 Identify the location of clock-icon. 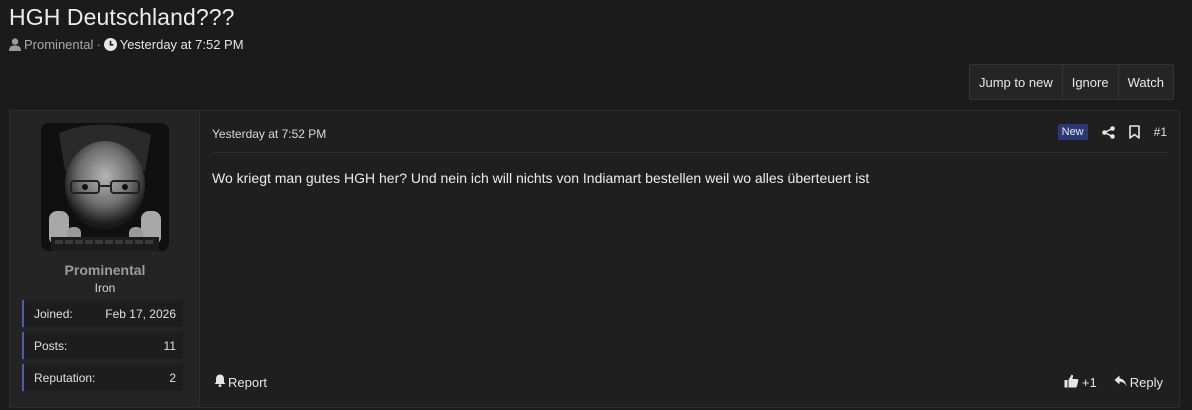
(110, 44).